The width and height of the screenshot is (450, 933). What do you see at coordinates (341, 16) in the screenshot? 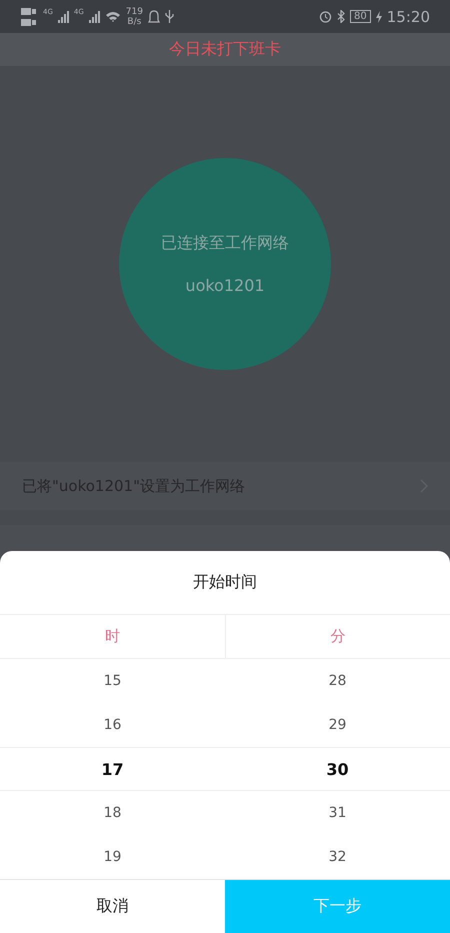
I see `bluetooth-icon` at bounding box center [341, 16].